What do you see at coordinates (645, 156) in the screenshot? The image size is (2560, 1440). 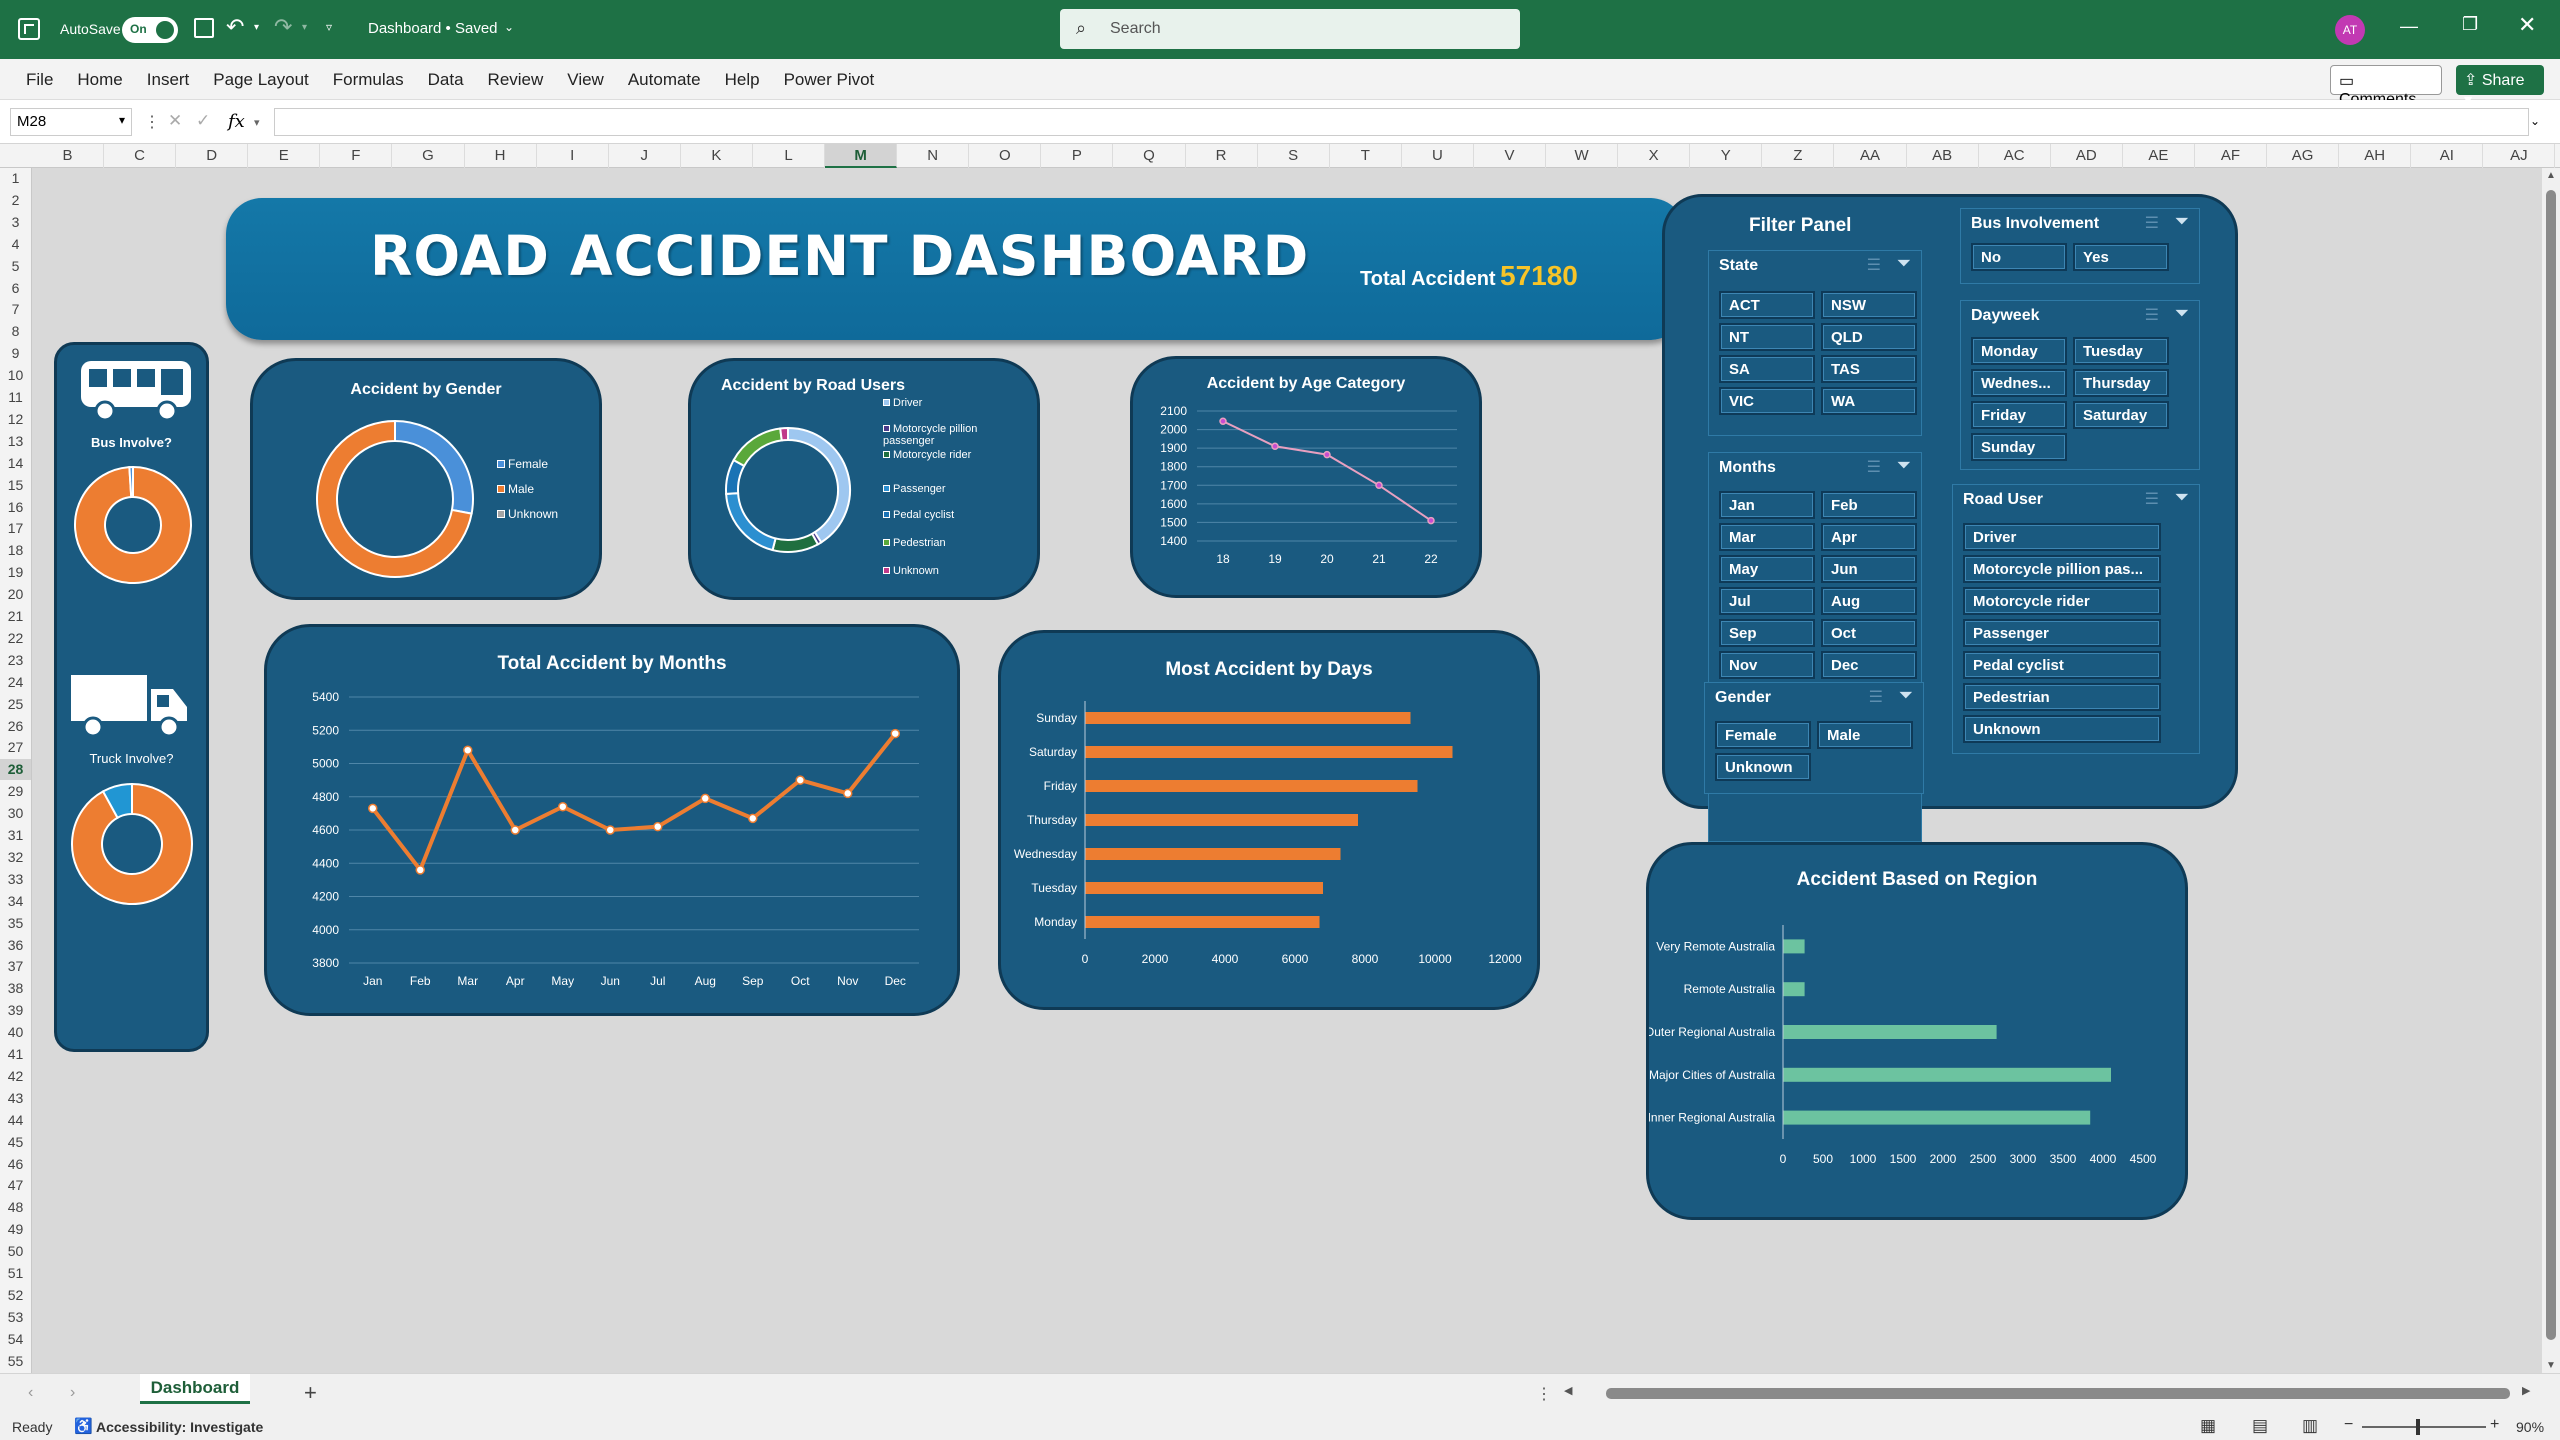 I see `column-header-j: J` at bounding box center [645, 156].